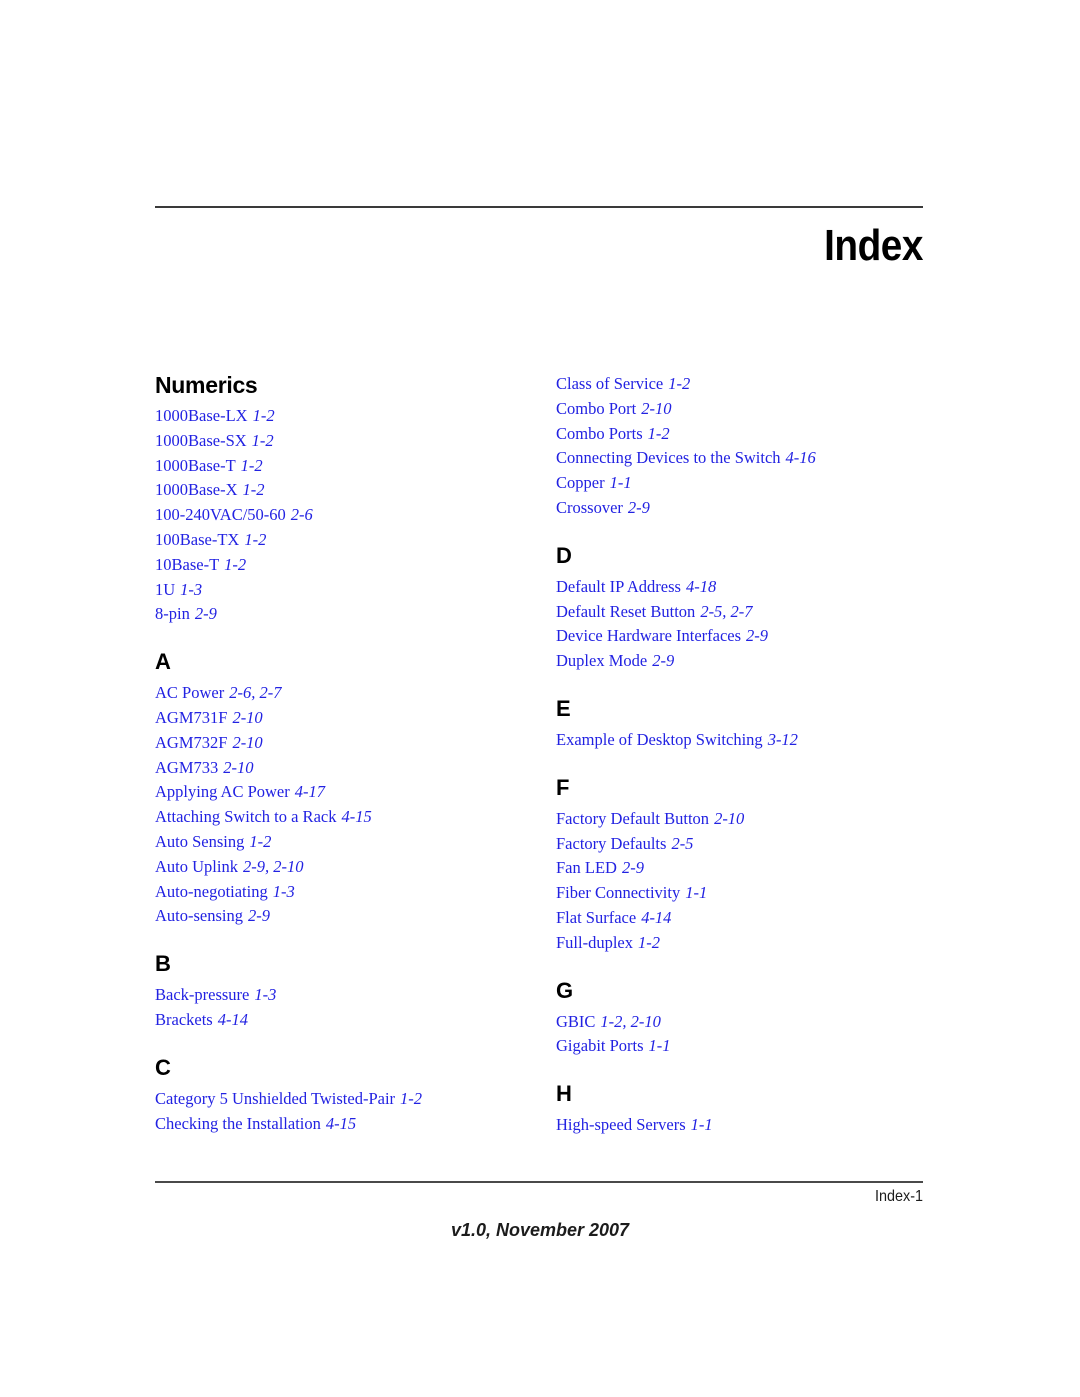  I want to click on index-entry-term: Full-duplex, so click(594, 942).